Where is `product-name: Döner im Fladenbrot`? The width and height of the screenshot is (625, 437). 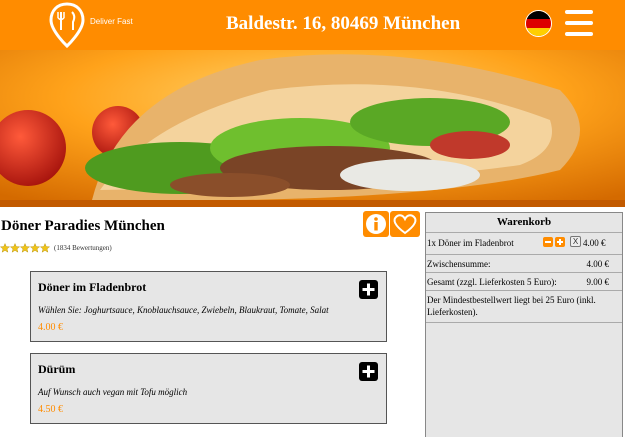 product-name: Döner im Fladenbrot is located at coordinates (92, 287).